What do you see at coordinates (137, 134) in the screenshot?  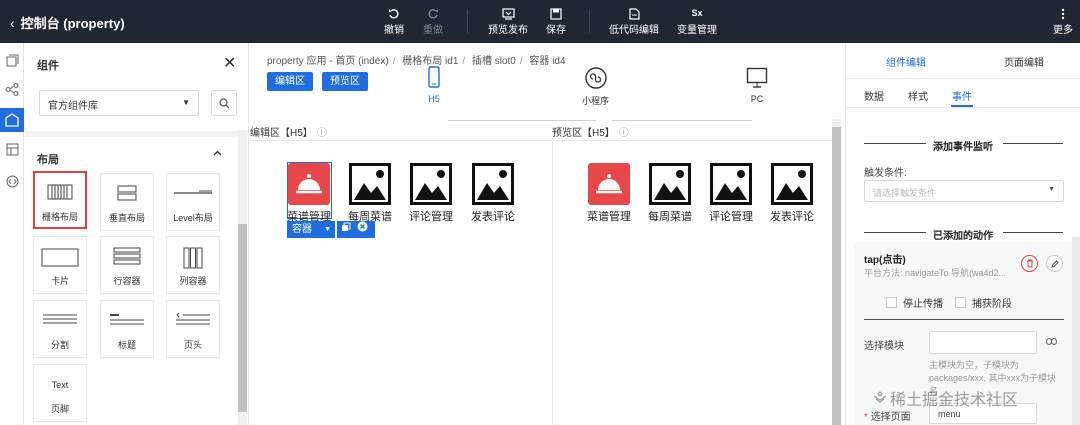 I see `panel-divider` at bounding box center [137, 134].